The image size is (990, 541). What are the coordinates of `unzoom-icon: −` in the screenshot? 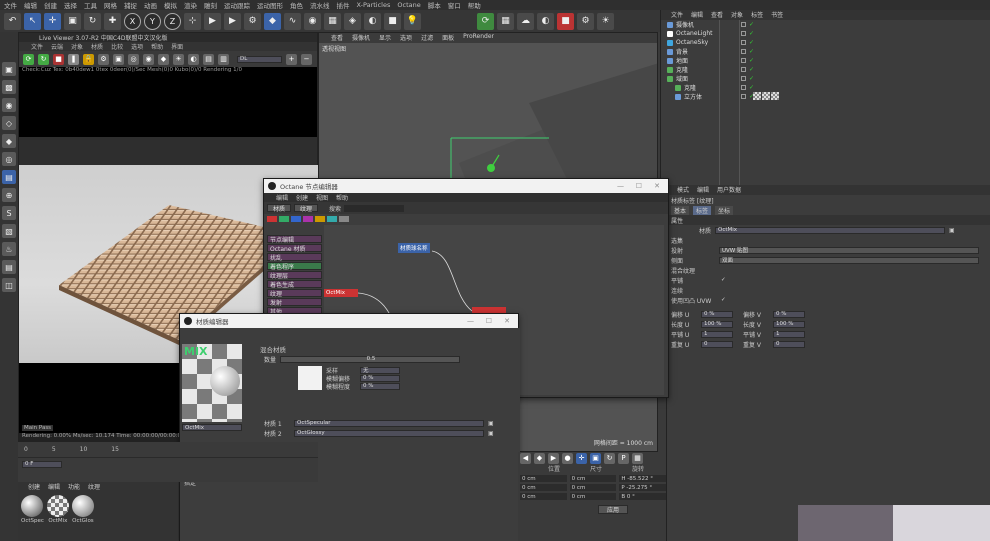 It's located at (306, 59).